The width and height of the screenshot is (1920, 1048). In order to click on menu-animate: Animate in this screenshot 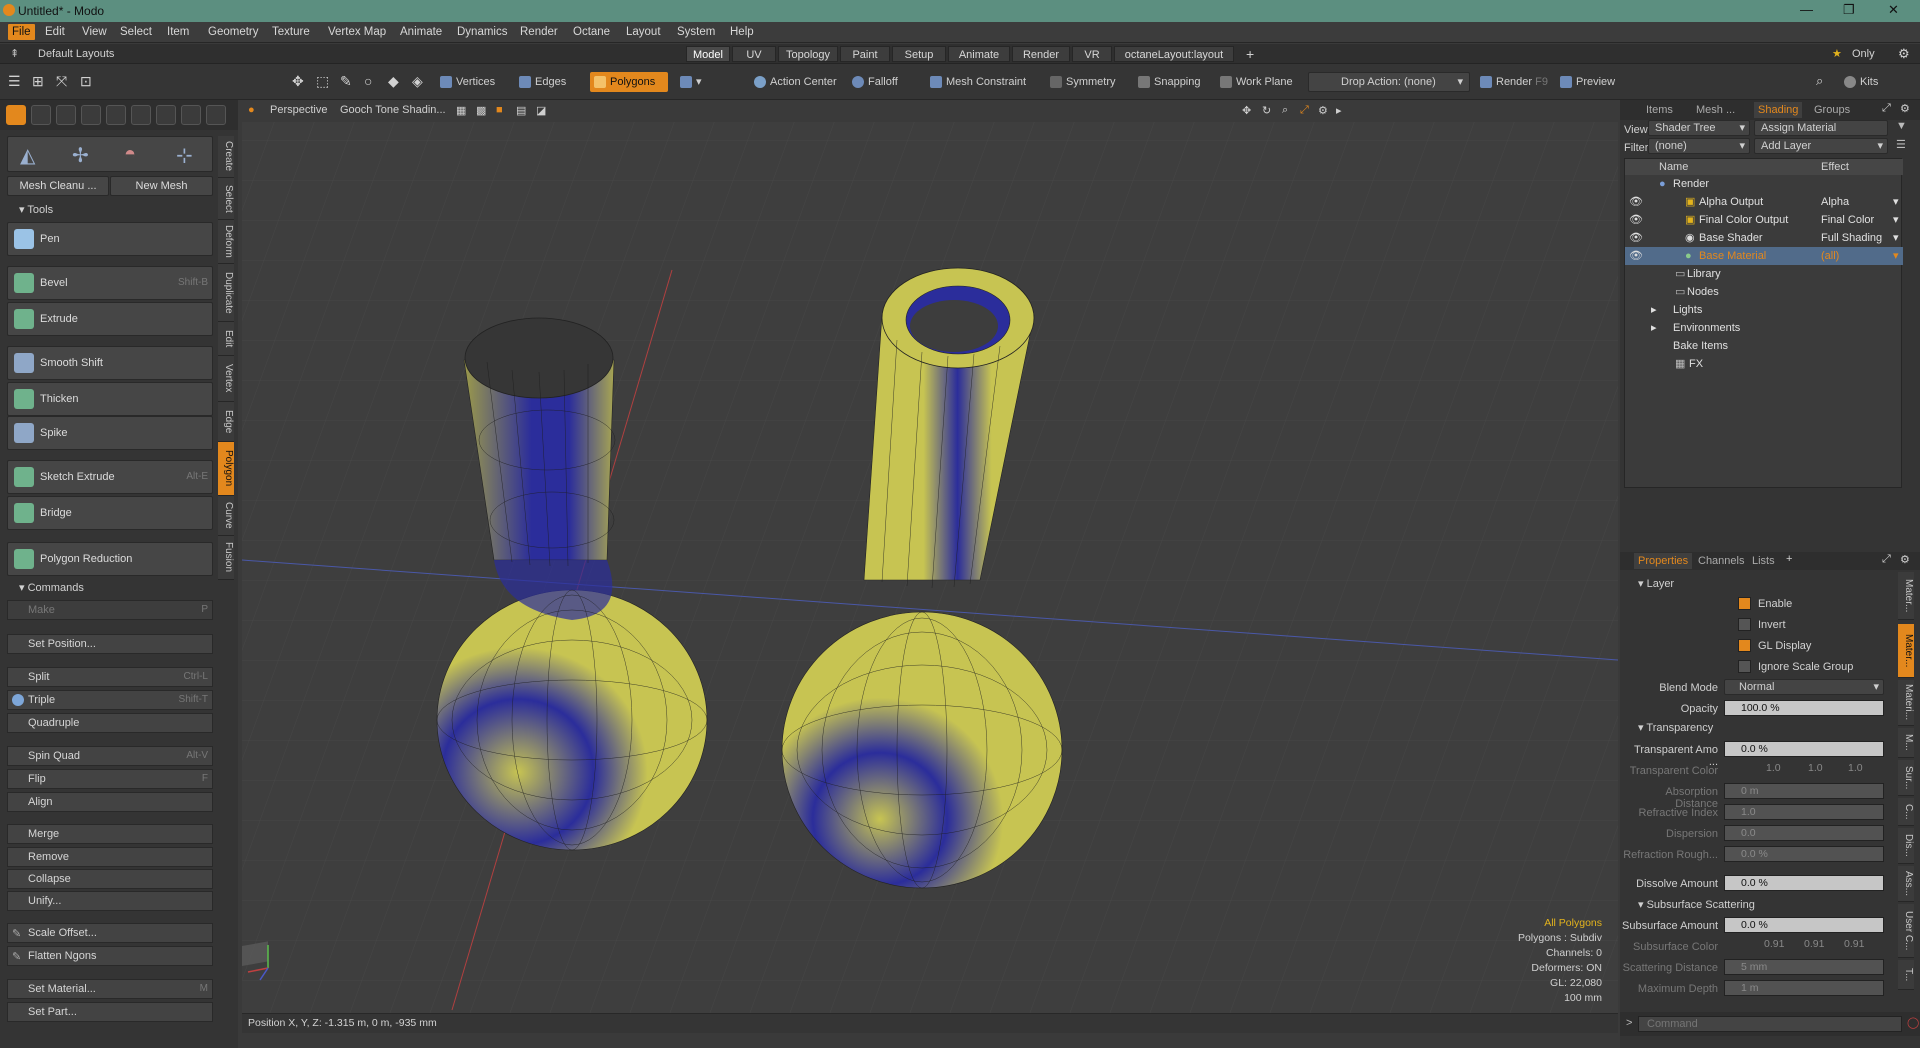, I will do `click(421, 32)`.